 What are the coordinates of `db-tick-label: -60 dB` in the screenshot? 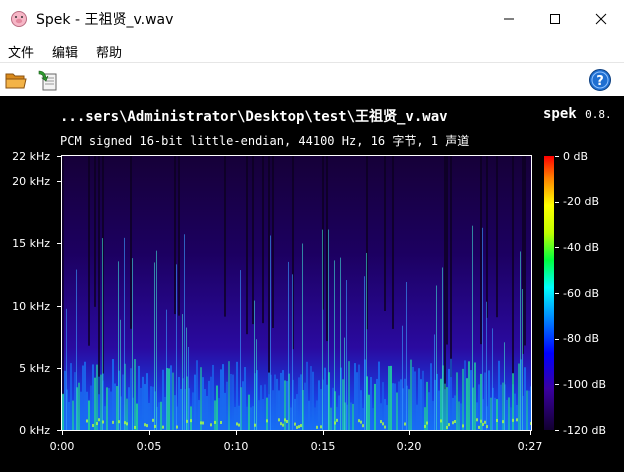 It's located at (581, 293).